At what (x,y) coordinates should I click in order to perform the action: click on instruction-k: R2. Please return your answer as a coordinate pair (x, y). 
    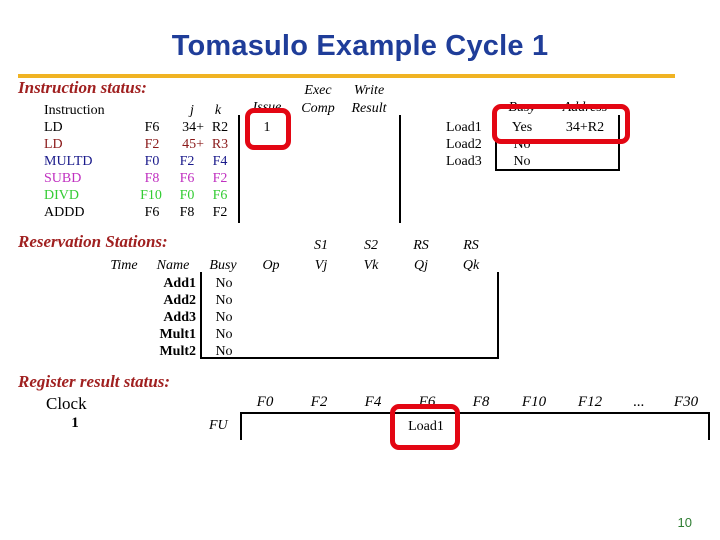
    Looking at the image, I should click on (220, 127).